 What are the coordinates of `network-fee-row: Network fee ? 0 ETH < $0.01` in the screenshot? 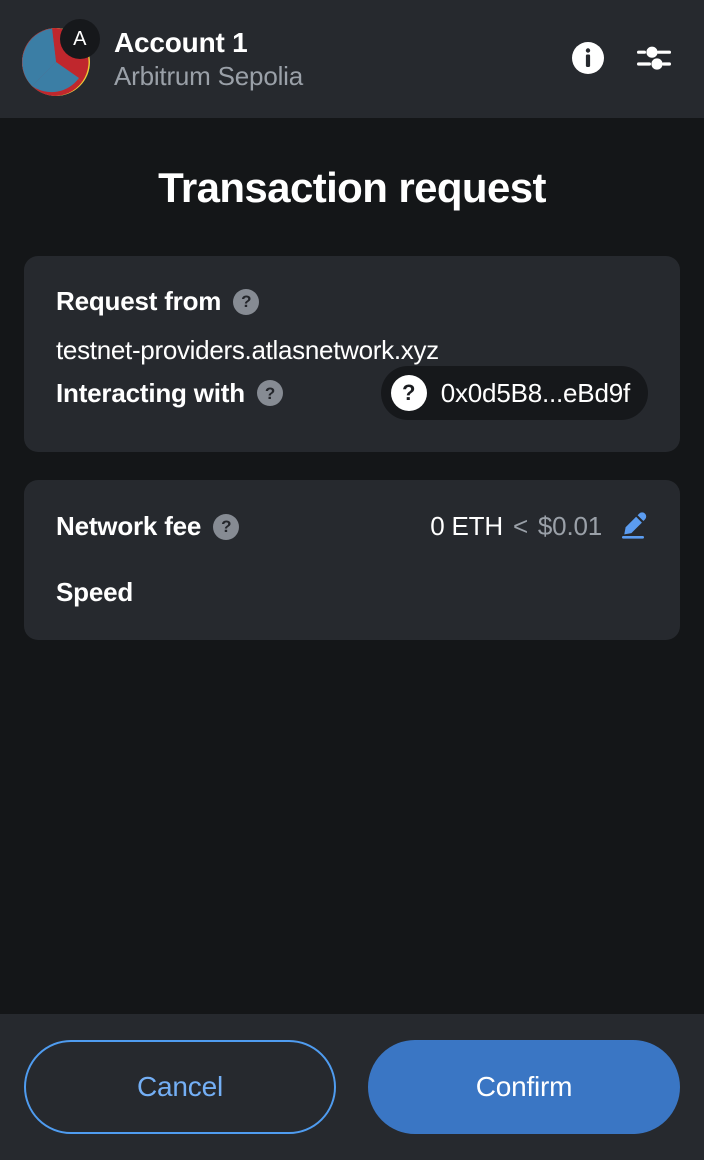 It's located at (352, 526).